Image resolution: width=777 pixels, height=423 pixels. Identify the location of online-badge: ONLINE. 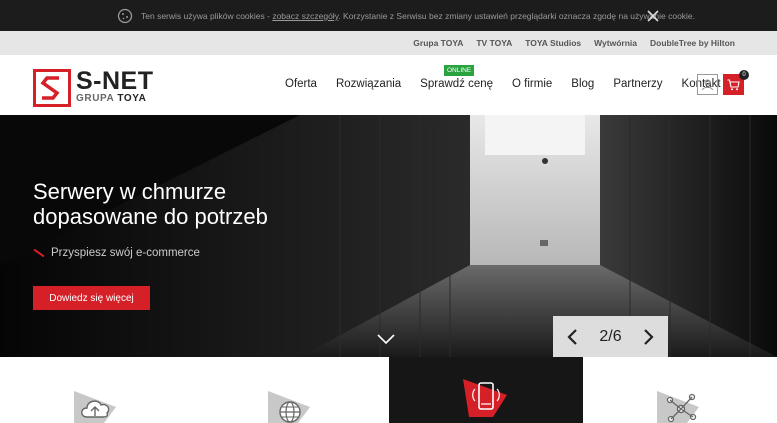
(459, 70).